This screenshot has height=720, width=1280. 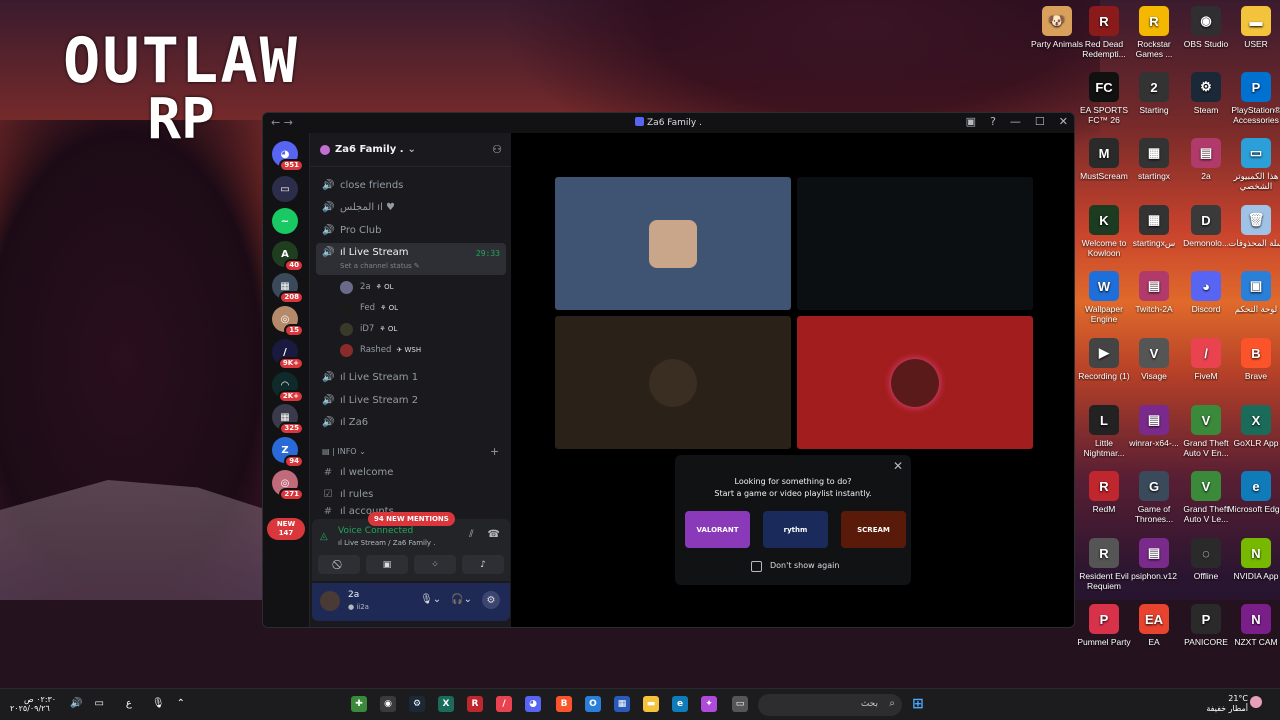 What do you see at coordinates (285, 189) in the screenshot?
I see `server-icon: ▭` at bounding box center [285, 189].